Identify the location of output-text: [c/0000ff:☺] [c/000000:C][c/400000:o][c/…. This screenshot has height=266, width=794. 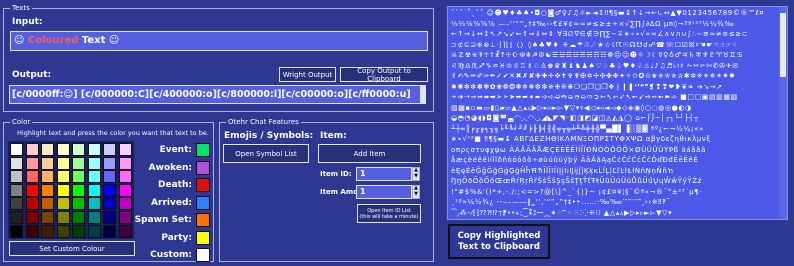
(211, 94).